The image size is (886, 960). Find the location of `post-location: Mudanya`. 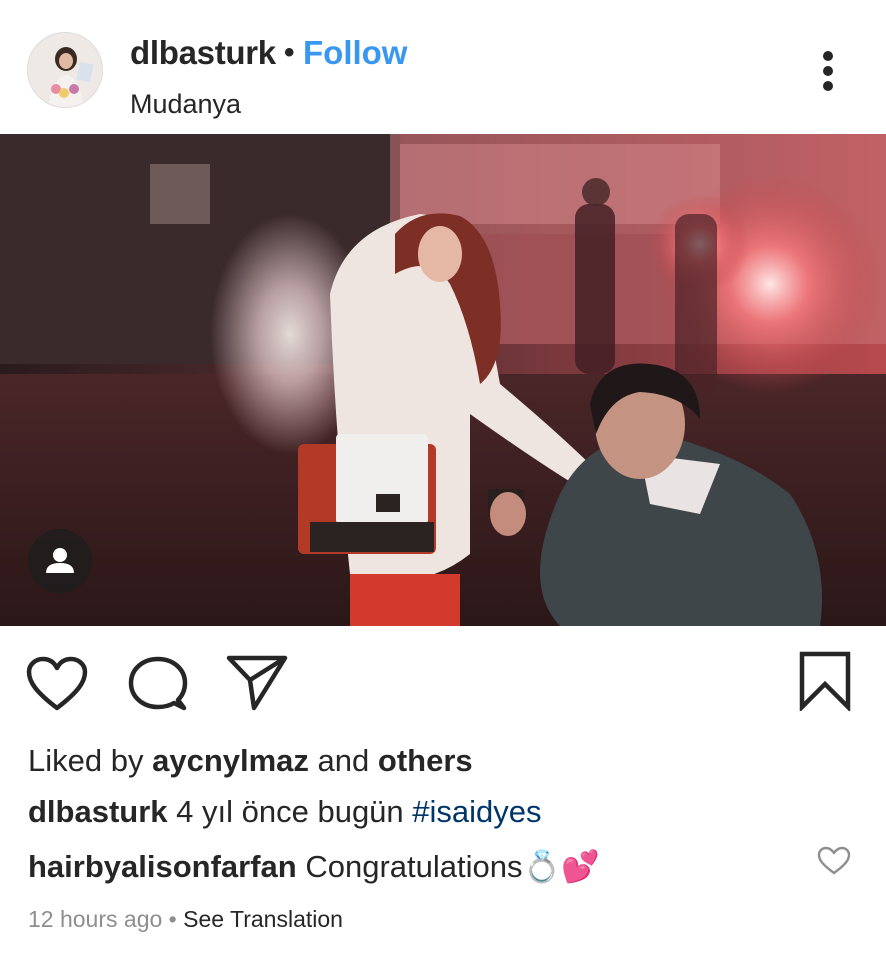

post-location: Mudanya is located at coordinates (185, 104).